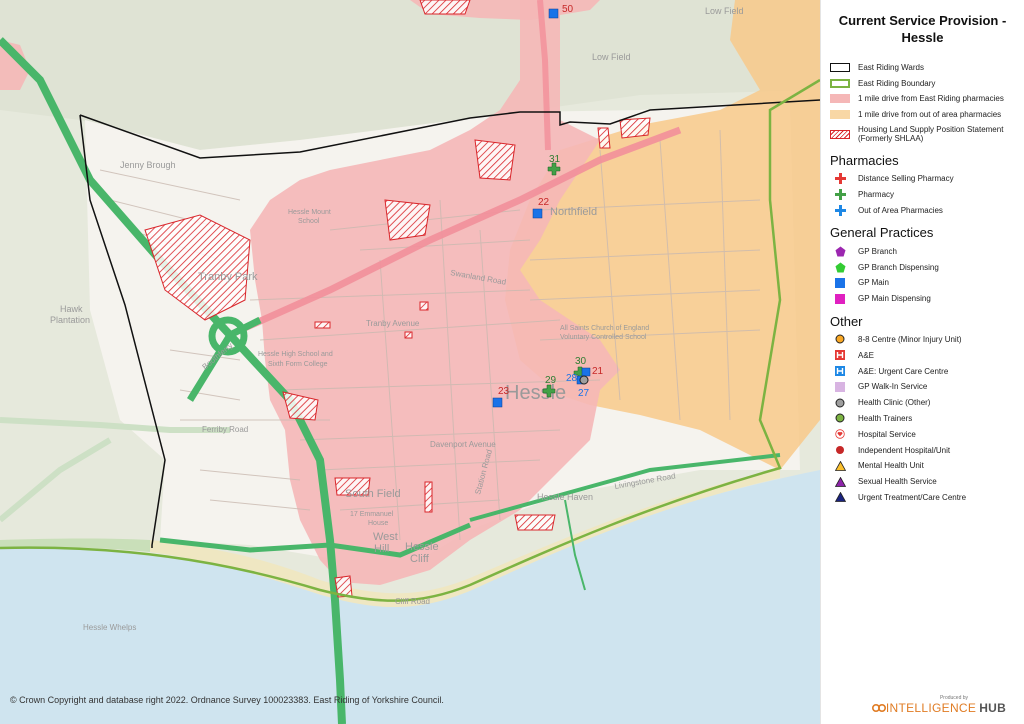  Describe the element at coordinates (894, 403) in the screenshot. I see `legend-label: Health Clinic (Other)` at that location.